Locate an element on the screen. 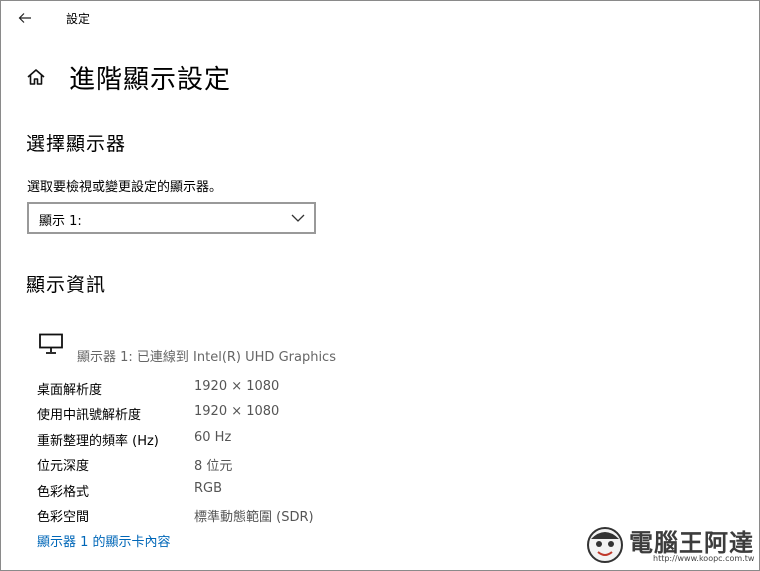 The width and height of the screenshot is (760, 571). home-icon is located at coordinates (36, 77).